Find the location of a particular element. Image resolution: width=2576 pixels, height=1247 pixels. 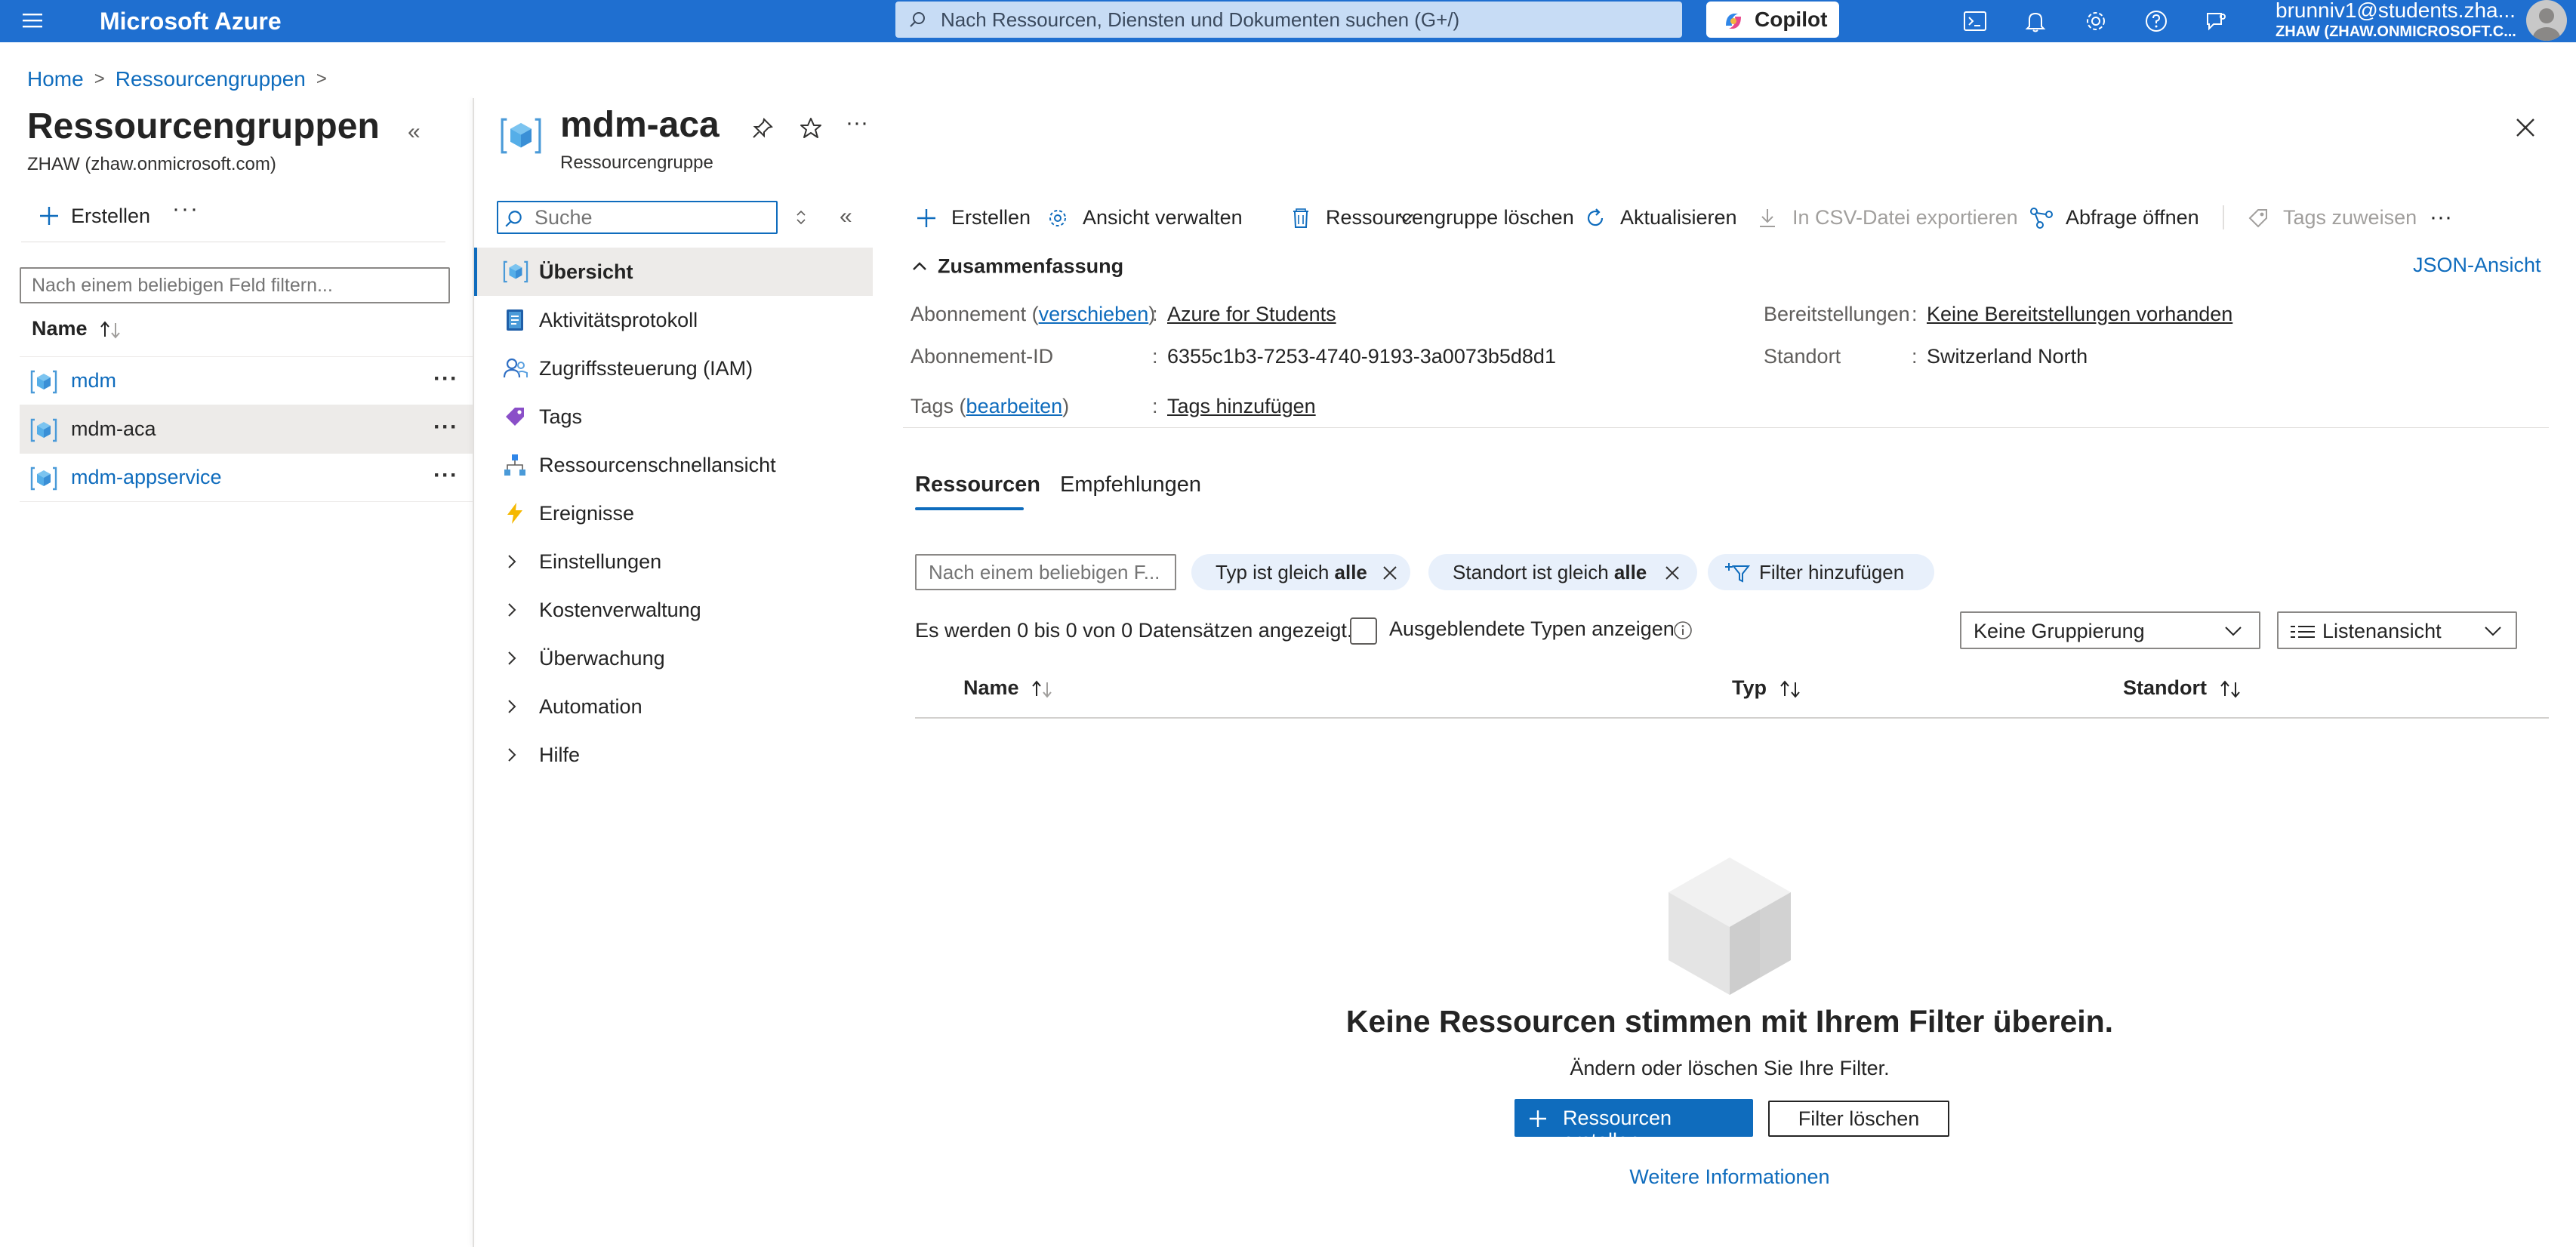

view-dropdown: Listenansicht is located at coordinates (2397, 630).